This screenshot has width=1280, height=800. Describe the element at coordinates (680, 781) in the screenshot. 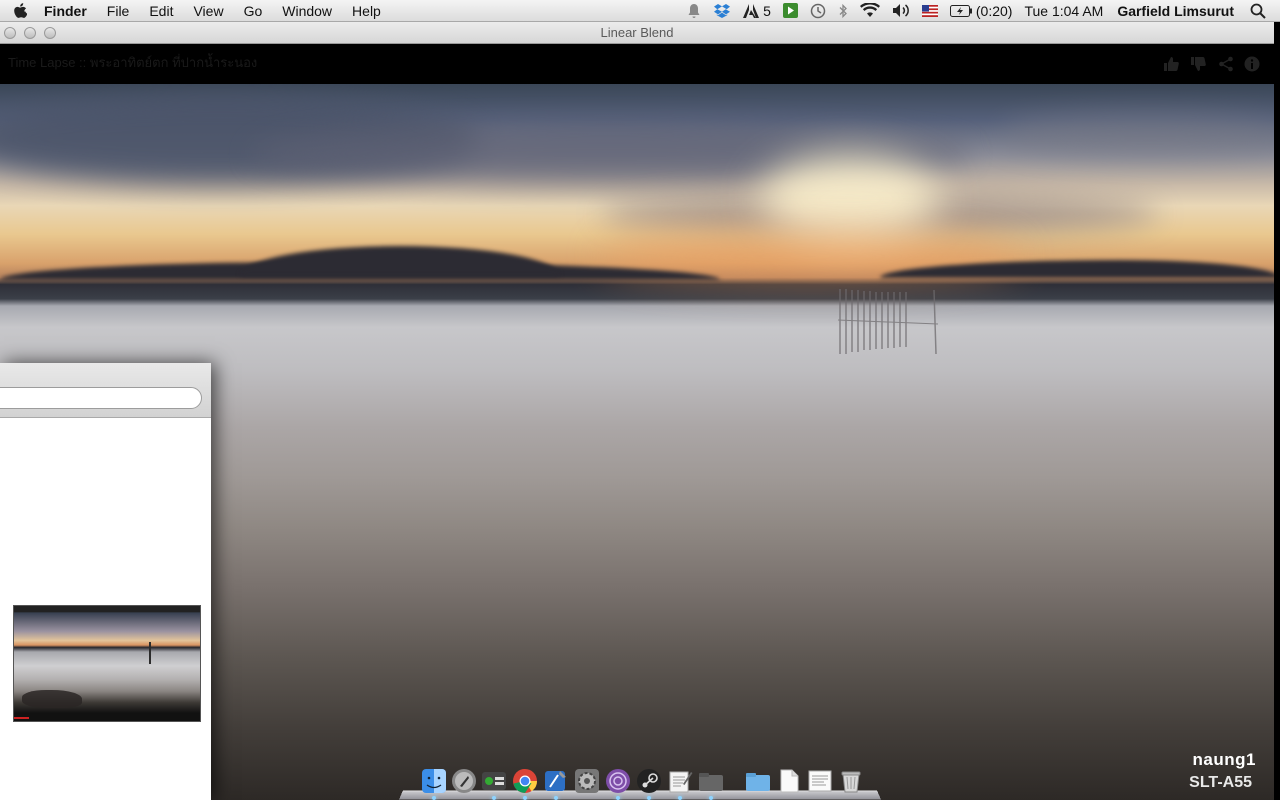

I see `textedit-icon` at that location.